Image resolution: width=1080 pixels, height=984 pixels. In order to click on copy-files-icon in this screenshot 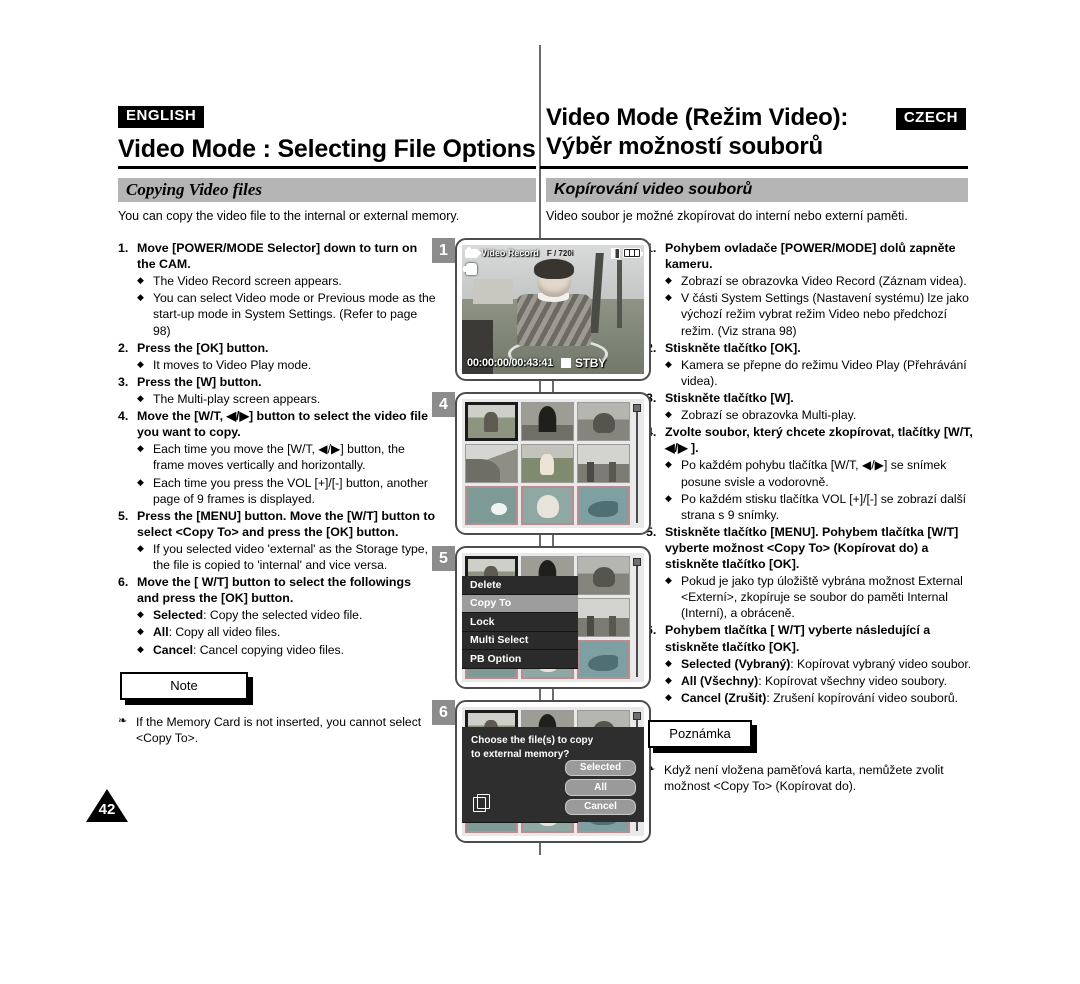, I will do `click(481, 803)`.